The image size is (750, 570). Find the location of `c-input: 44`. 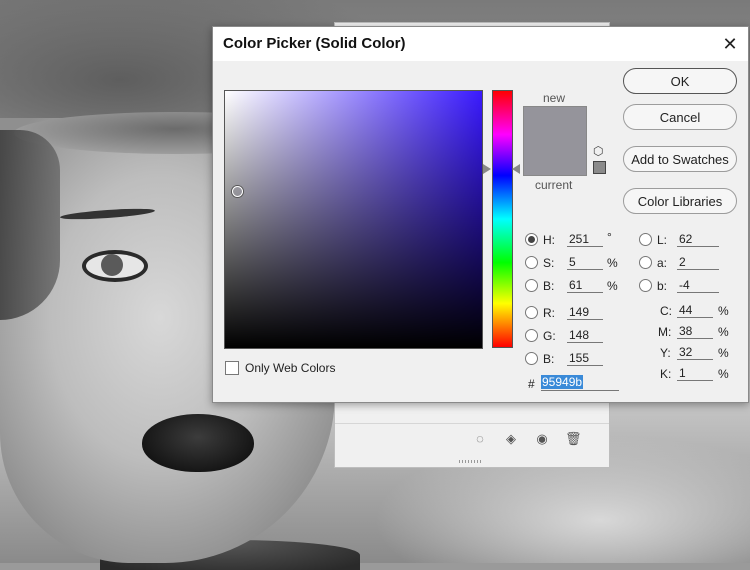

c-input: 44 is located at coordinates (695, 310).